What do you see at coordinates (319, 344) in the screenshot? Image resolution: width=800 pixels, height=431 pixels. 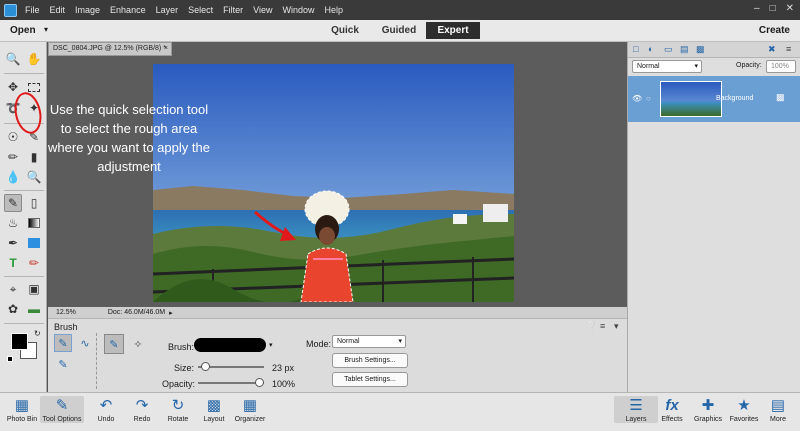 I see `mode-label: Mode:` at bounding box center [319, 344].